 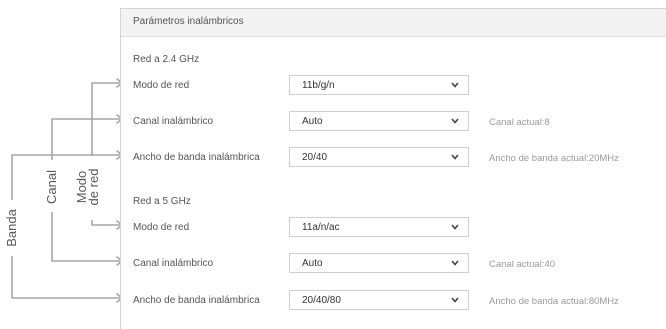 What do you see at coordinates (519, 122) in the screenshot?
I see `current-channel-24: Canal actual:8` at bounding box center [519, 122].